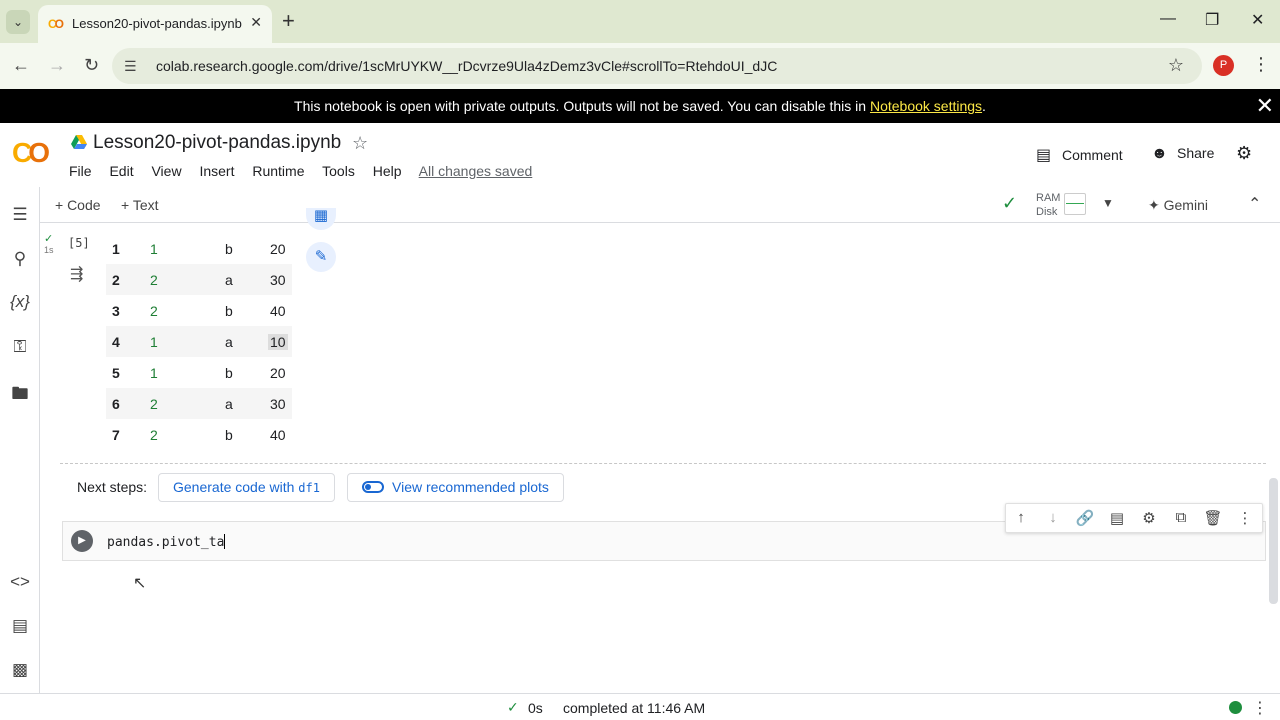  Describe the element at coordinates (1021, 517) in the screenshot. I see `move-cell-up-icon: ↑` at that location.